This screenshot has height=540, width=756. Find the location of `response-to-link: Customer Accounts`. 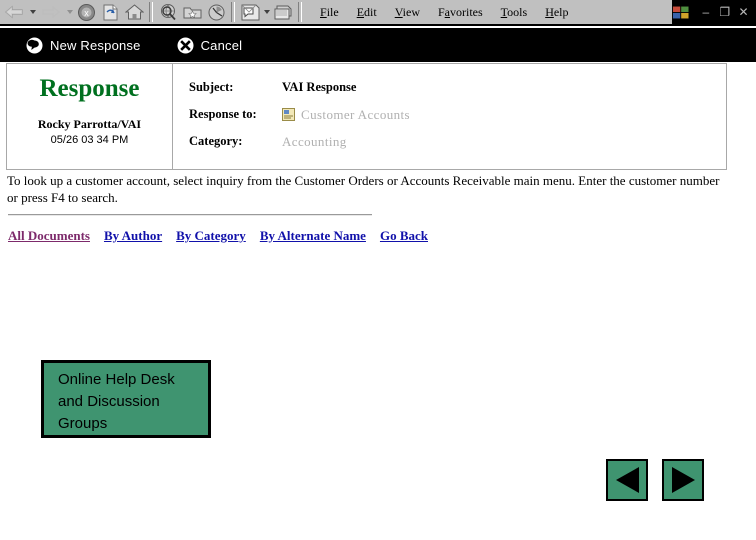

response-to-link: Customer Accounts is located at coordinates (346, 115).